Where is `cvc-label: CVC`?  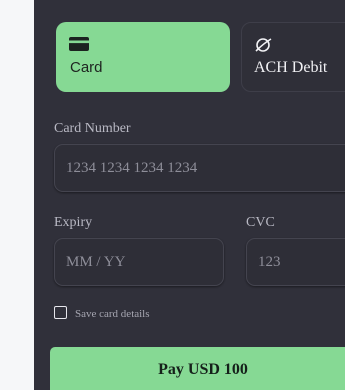 cvc-label: CVC is located at coordinates (260, 222).